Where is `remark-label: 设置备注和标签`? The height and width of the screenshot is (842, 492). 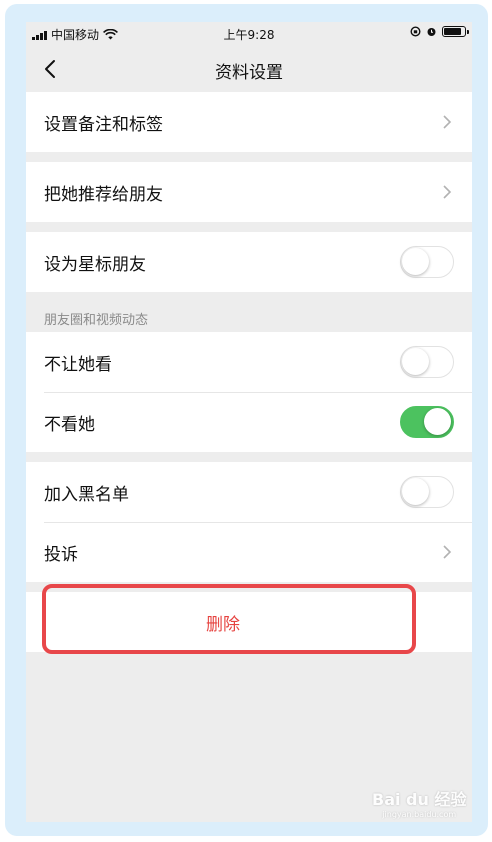 remark-label: 设置备注和标签 is located at coordinates (103, 124).